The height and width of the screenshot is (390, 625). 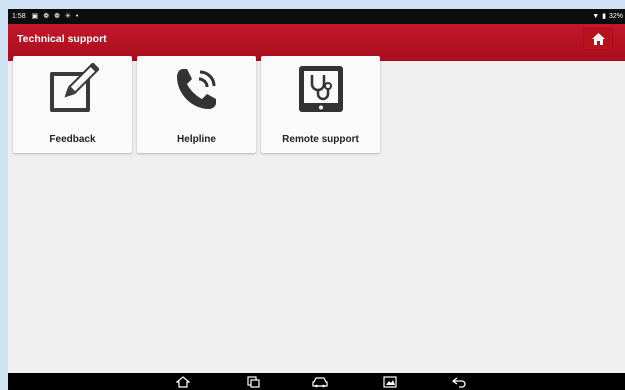 I want to click on helpline-tile: Helpline, so click(x=196, y=104).